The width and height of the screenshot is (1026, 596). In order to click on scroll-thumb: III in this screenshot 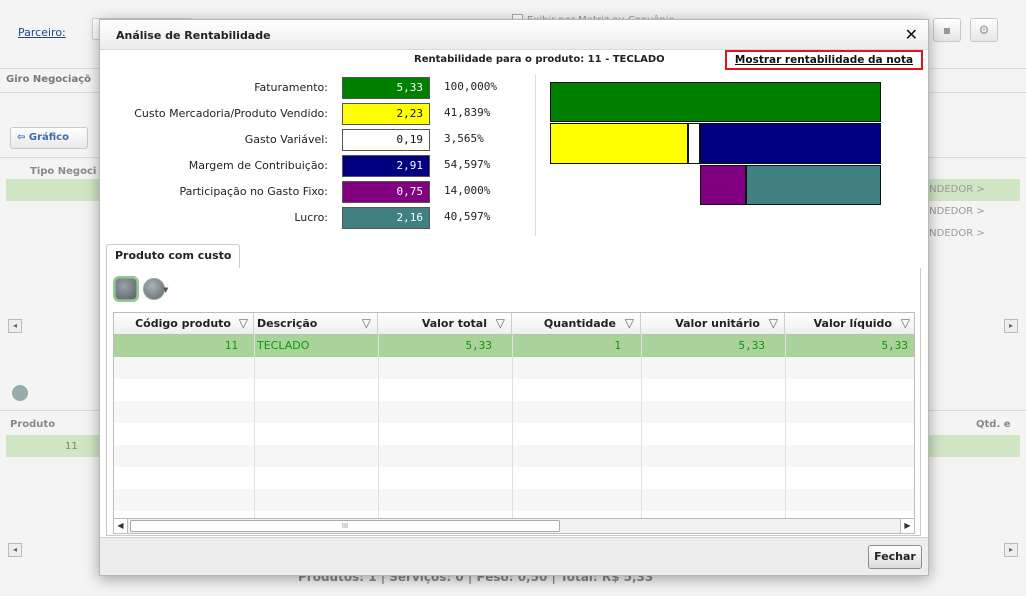, I will do `click(345, 526)`.